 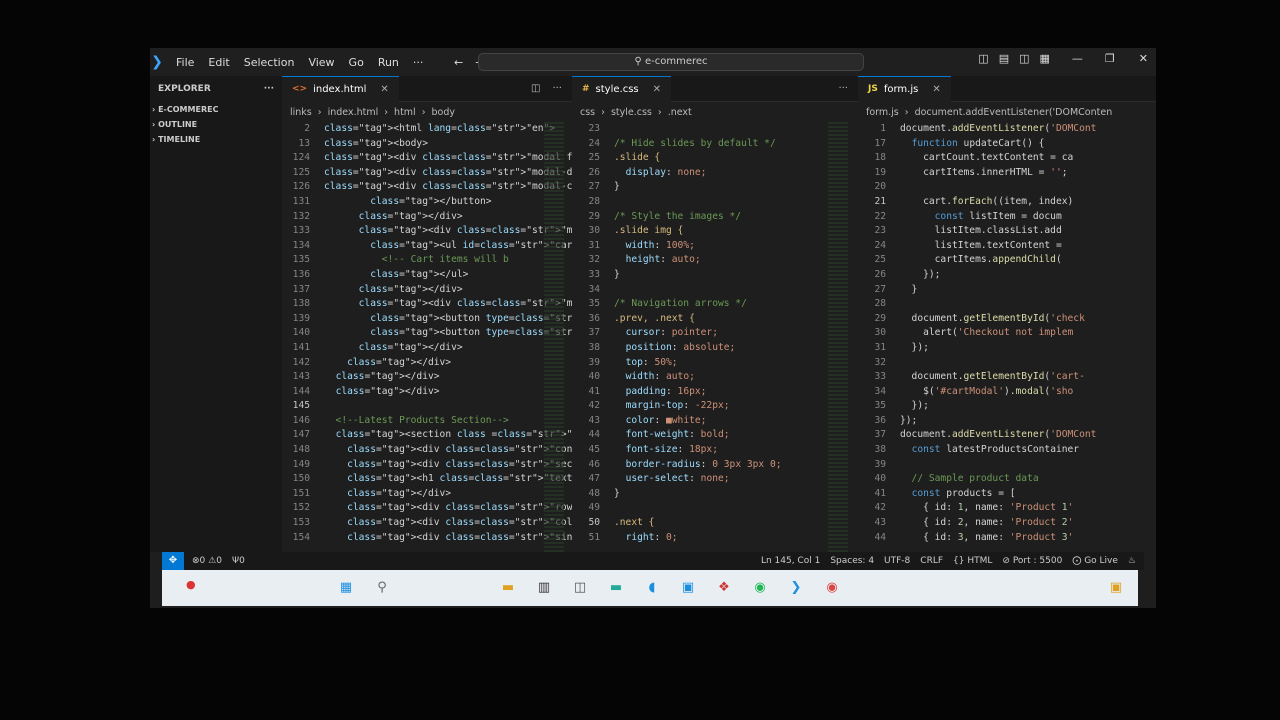 I want to click on windows-start-icon: ▦, so click(x=346, y=588).